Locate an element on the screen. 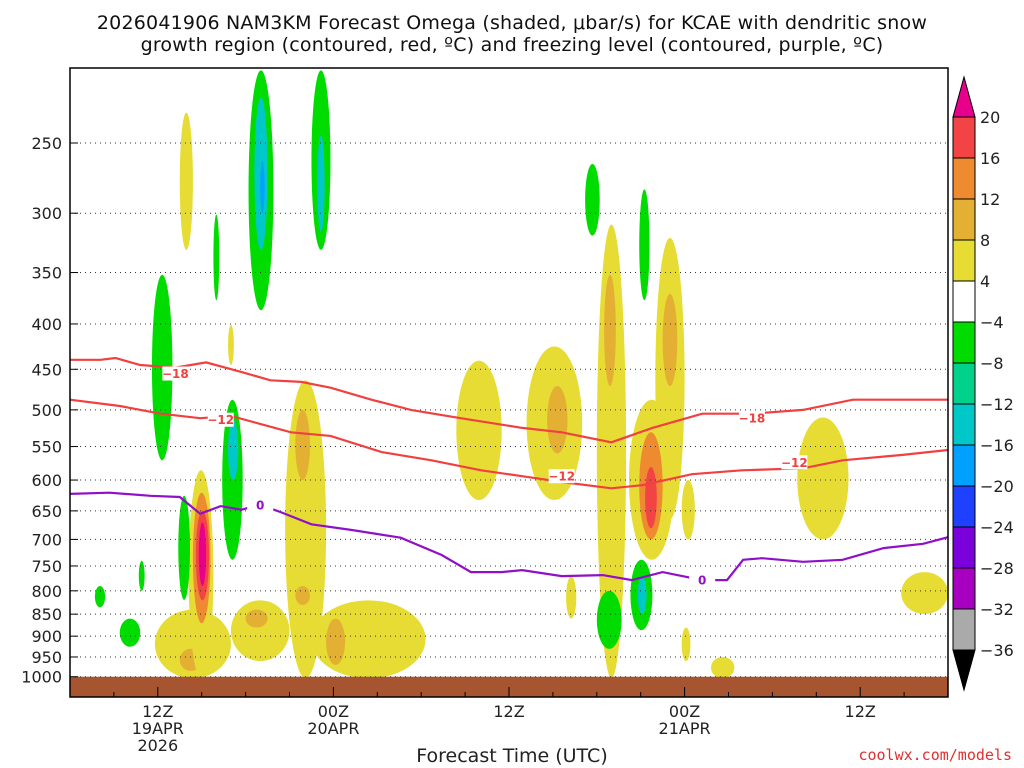 The height and width of the screenshot is (768, 1024). y-tick-label: 600 is located at coordinates (46, 480).